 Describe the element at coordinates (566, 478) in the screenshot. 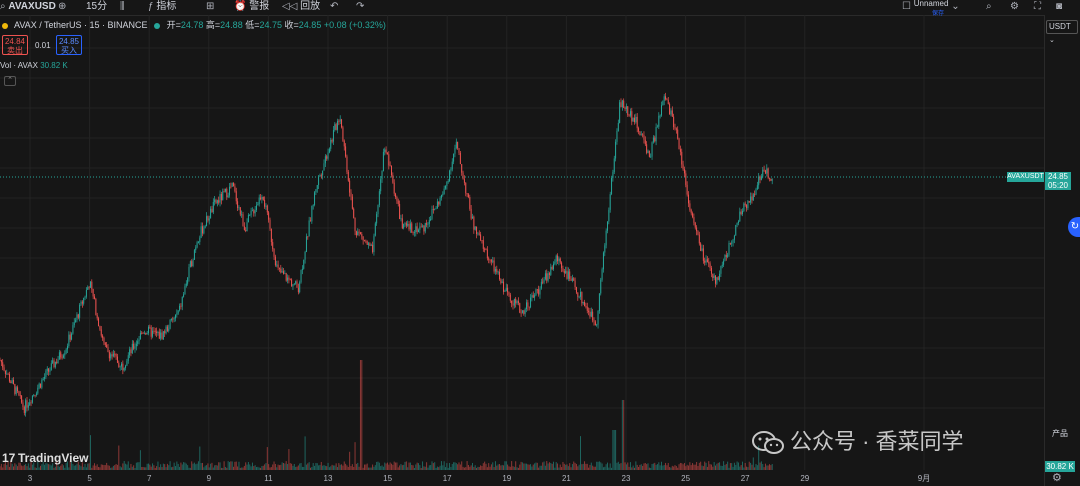

I see `x-tick-label: 21` at that location.